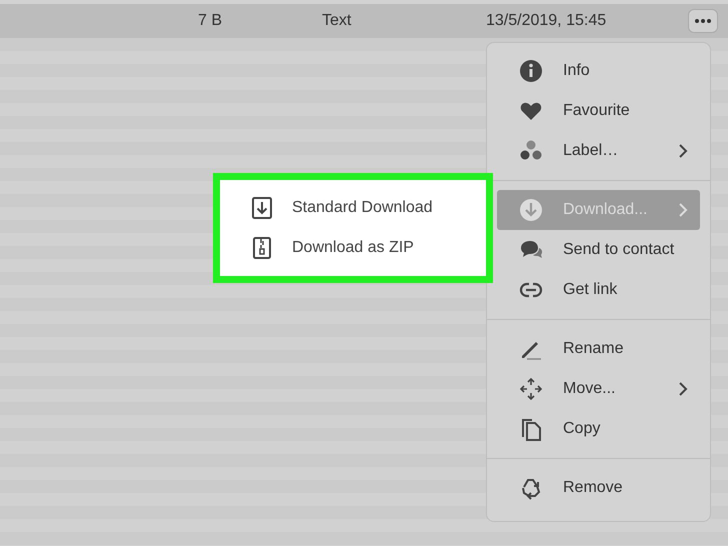  Describe the element at coordinates (547, 21) in the screenshot. I see `file-date: 13/5/2019, 15:45` at that location.